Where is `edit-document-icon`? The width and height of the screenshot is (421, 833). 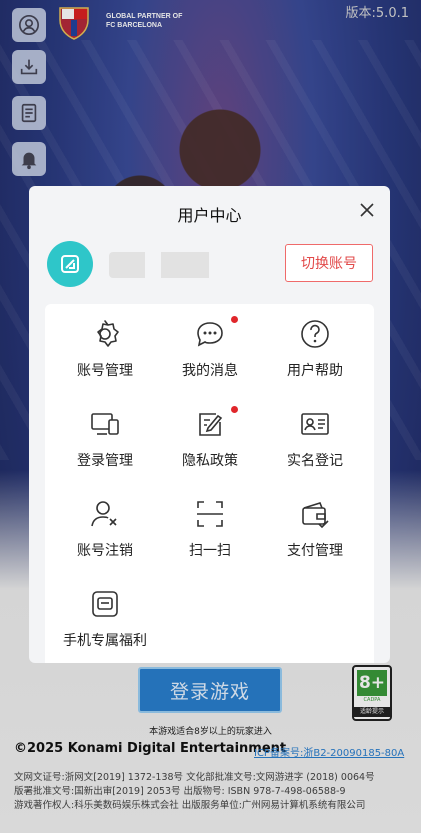
edit-document-icon is located at coordinates (211, 424).